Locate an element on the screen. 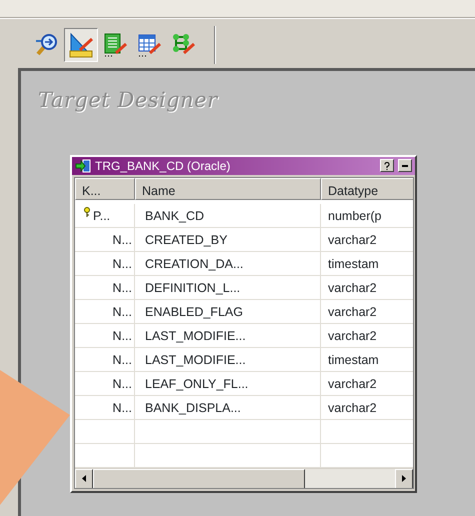 This screenshot has height=516, width=475. scroll-right-button is located at coordinates (404, 478).